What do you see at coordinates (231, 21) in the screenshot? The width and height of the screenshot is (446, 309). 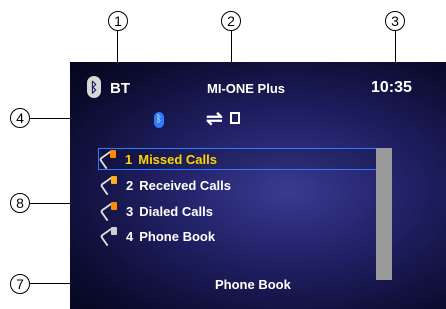 I see `callout-2: 2` at bounding box center [231, 21].